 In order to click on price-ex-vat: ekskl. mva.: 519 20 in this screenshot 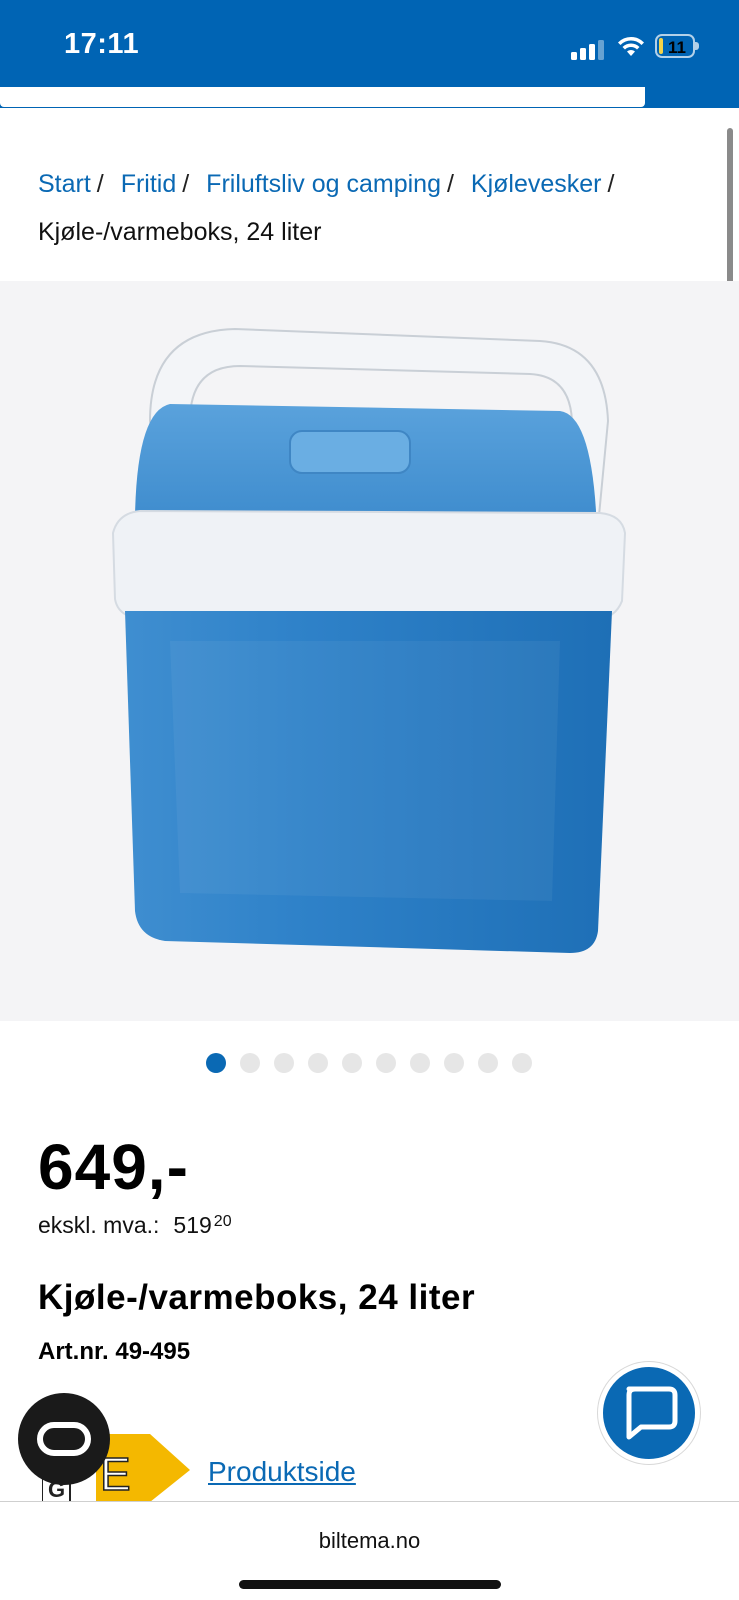, I will do `click(135, 1225)`.